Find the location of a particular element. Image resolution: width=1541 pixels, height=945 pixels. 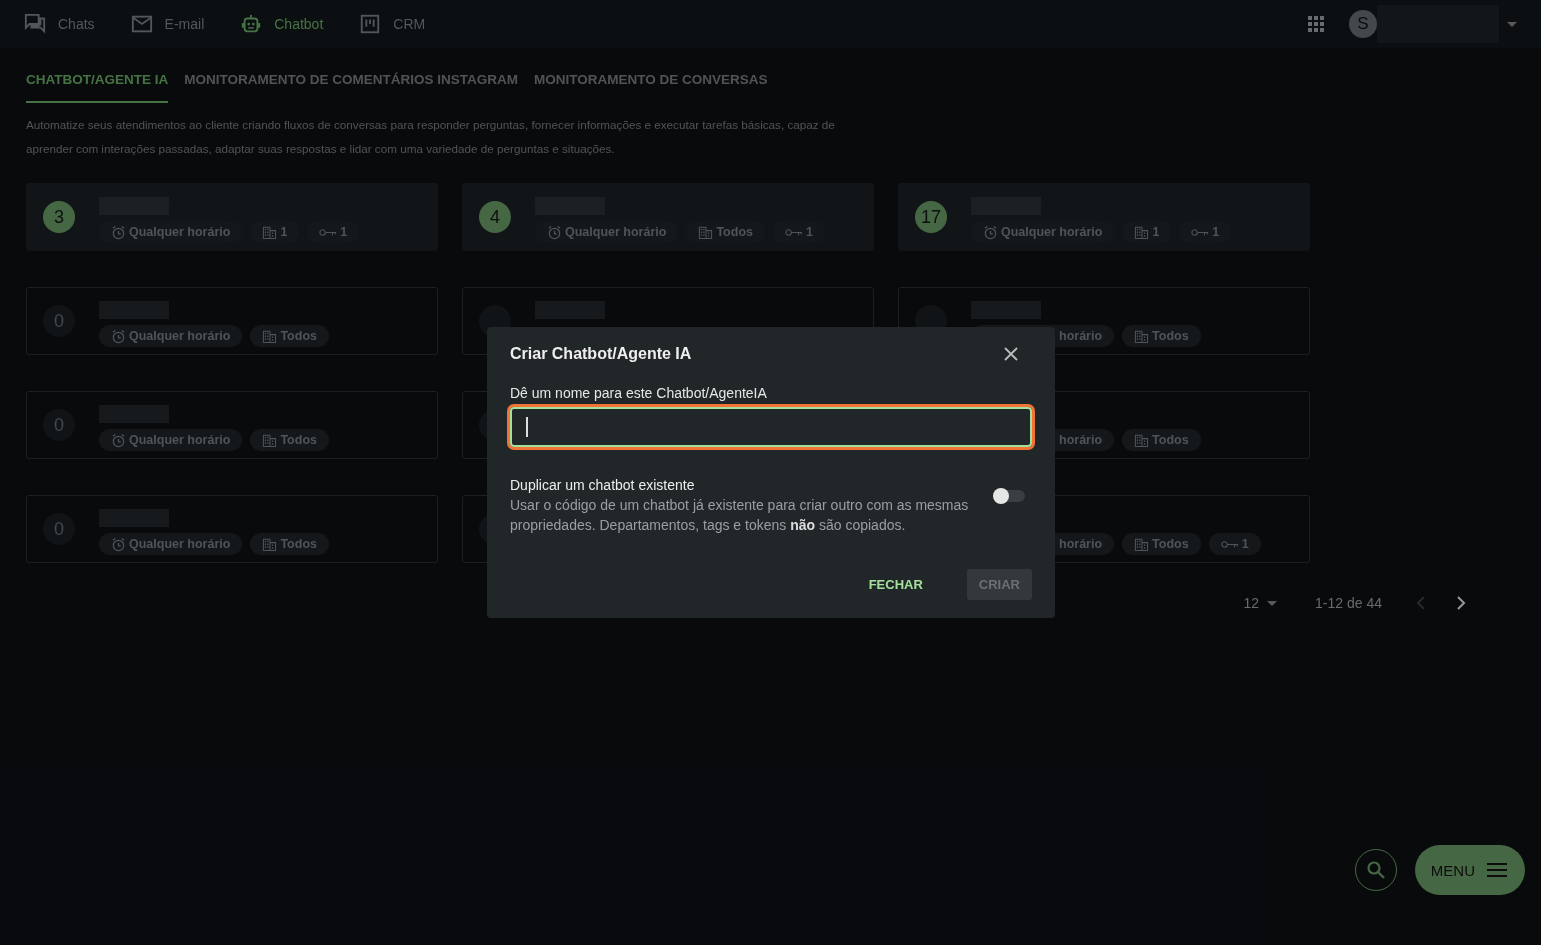

menu-icon is located at coordinates (1497, 870).